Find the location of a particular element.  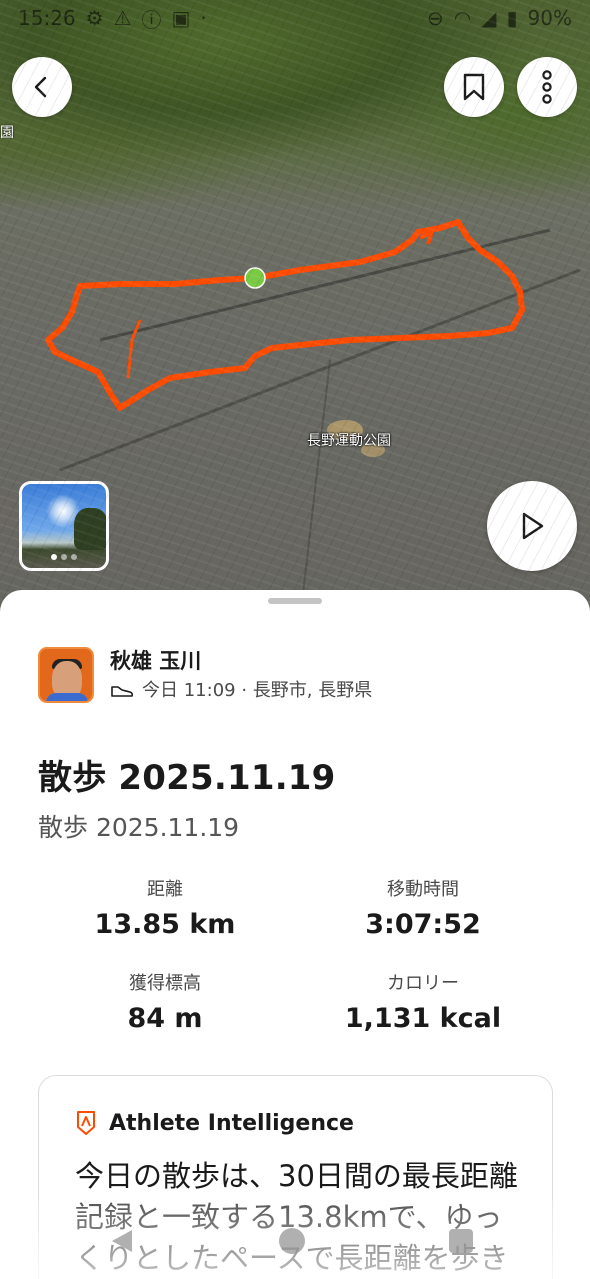

nav-back-icon is located at coordinates (122, 1241).